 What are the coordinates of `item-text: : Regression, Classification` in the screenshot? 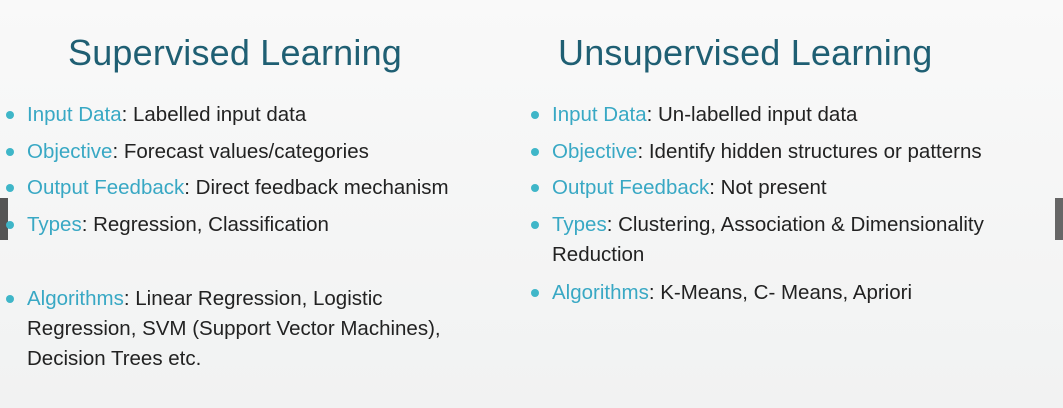 It's located at (205, 224).